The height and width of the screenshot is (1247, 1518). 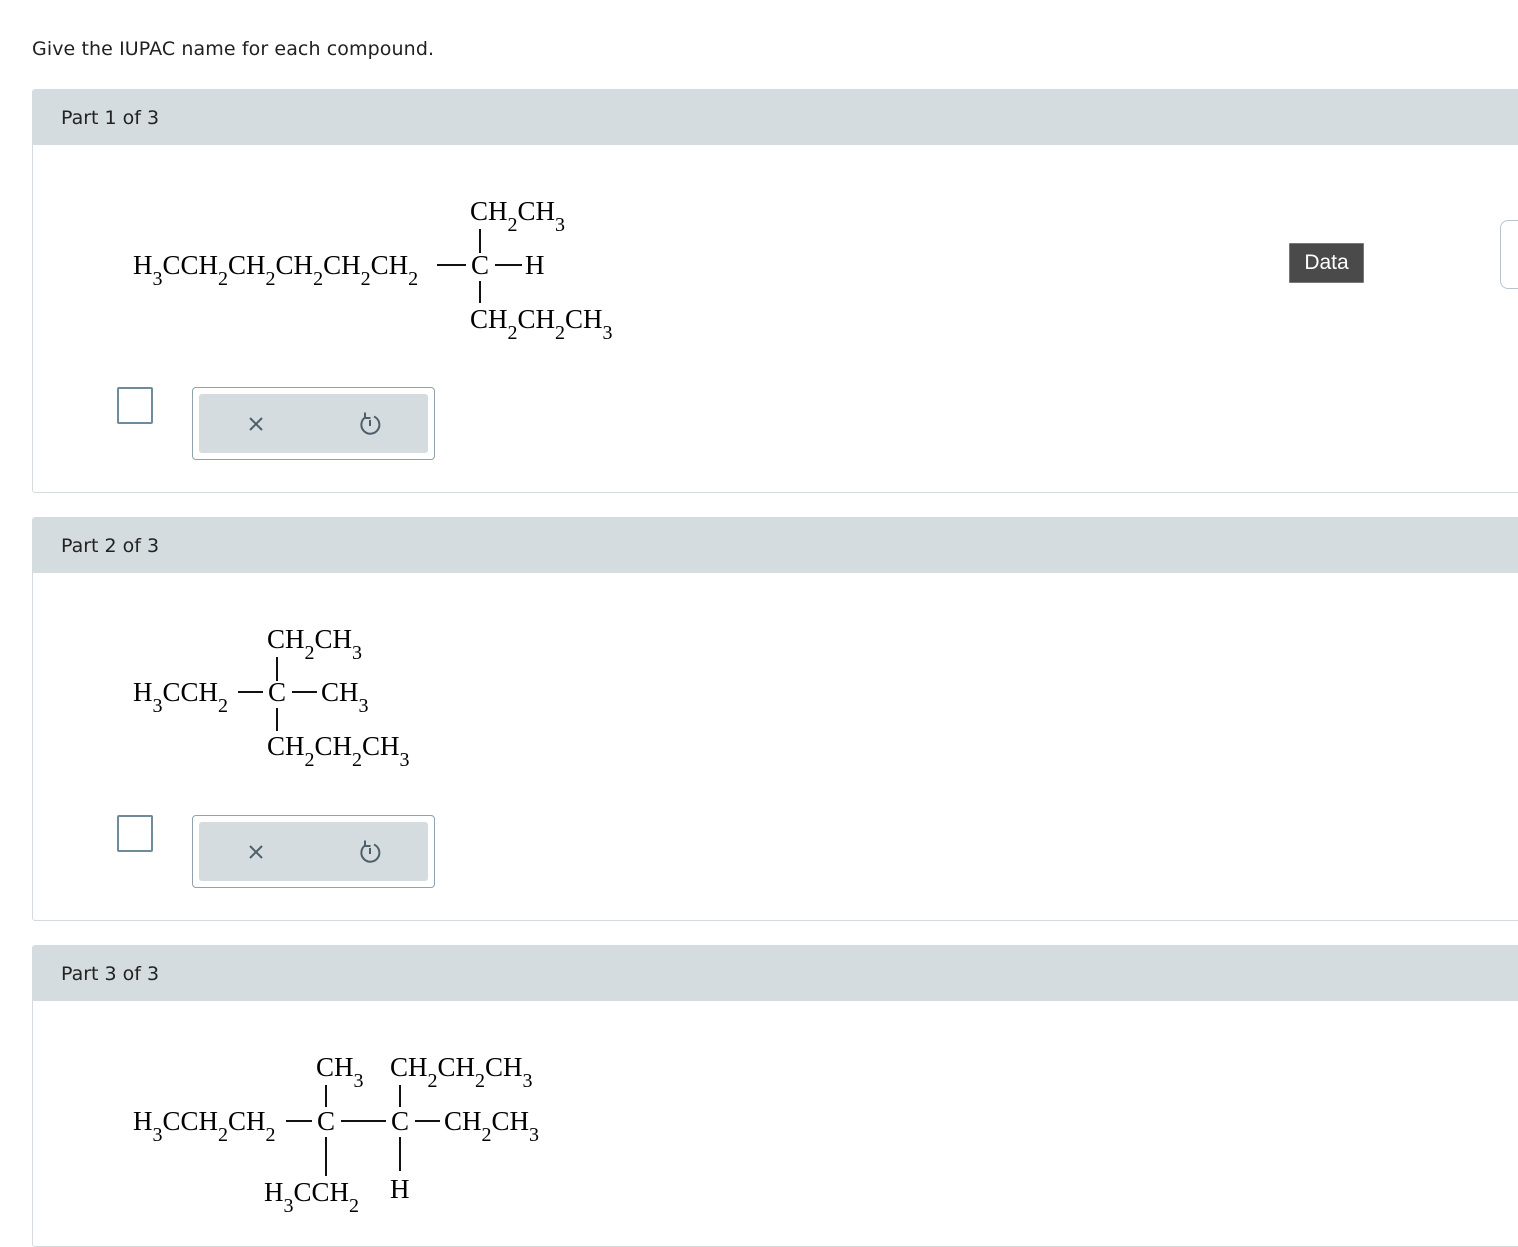 What do you see at coordinates (311, 1197) in the screenshot?
I see `formula-bottom-ethyl: H3CCH2` at bounding box center [311, 1197].